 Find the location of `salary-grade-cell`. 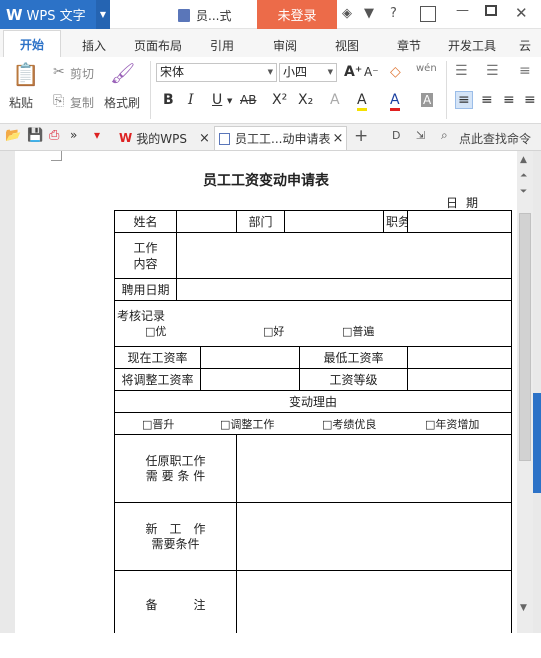

salary-grade-cell is located at coordinates (459, 379).